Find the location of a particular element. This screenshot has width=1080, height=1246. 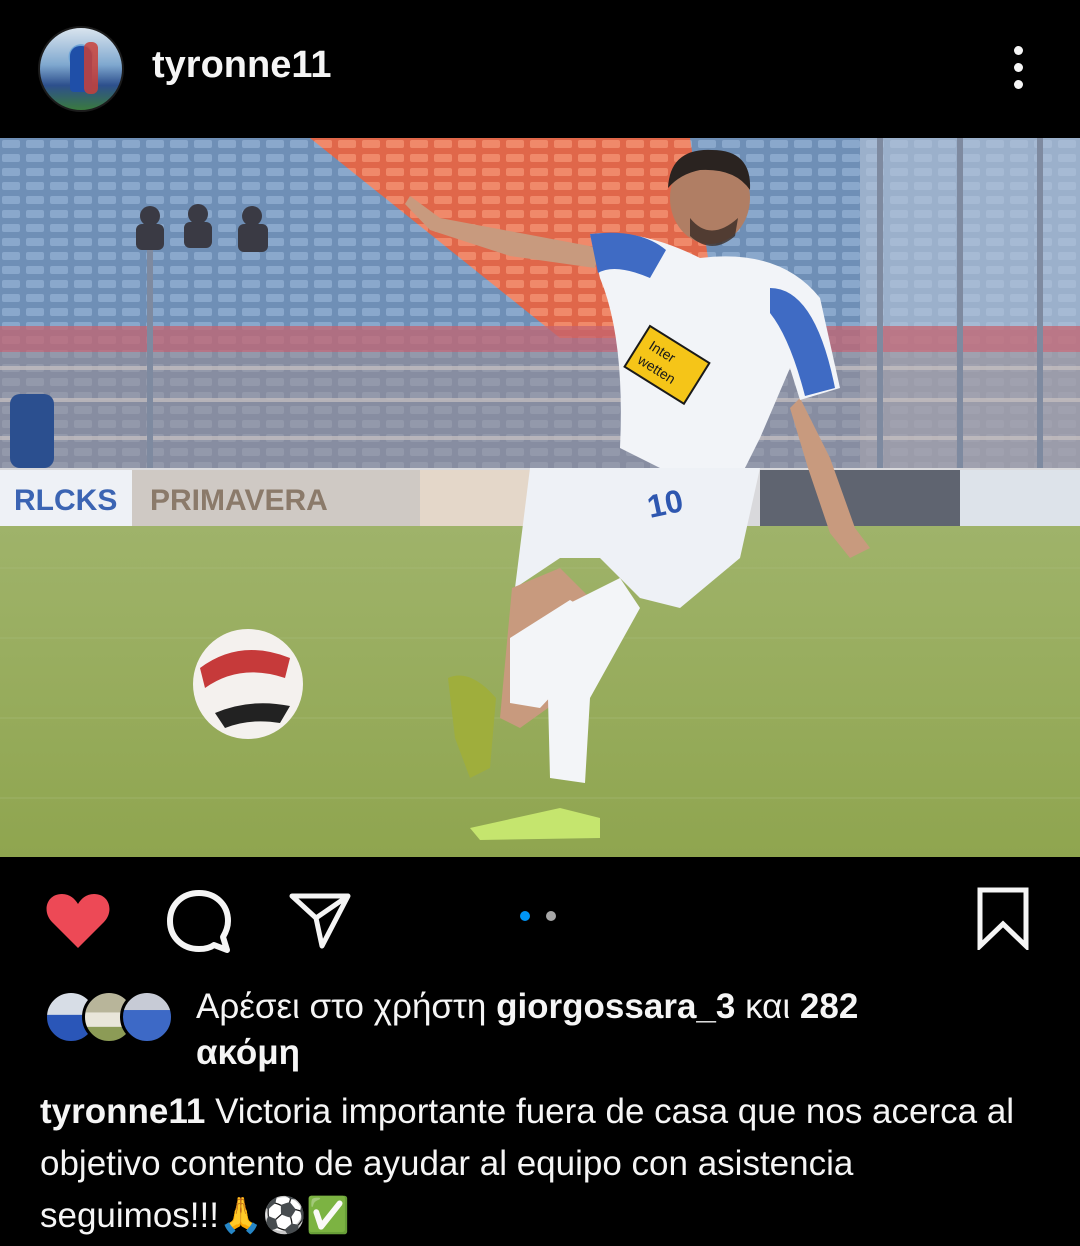

avatar is located at coordinates (81, 69).